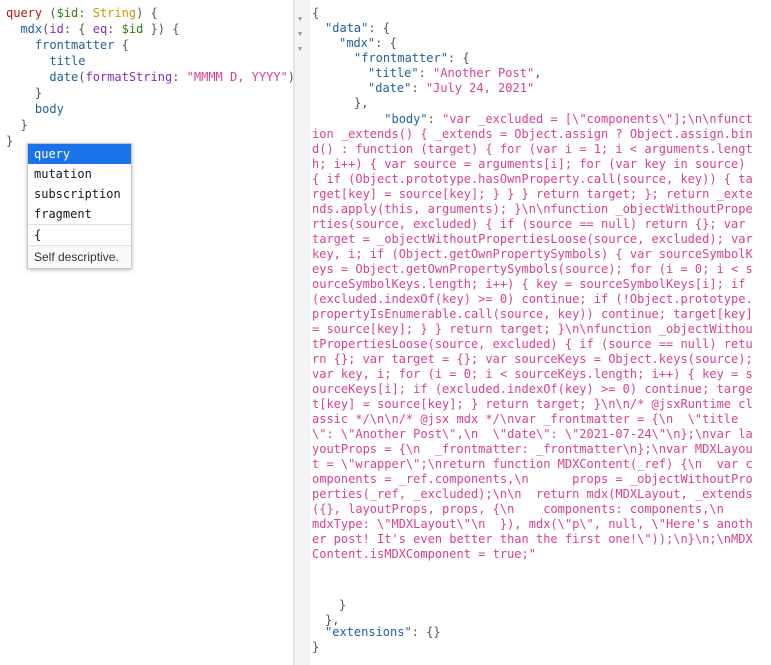  What do you see at coordinates (383, 632) in the screenshot?
I see `json-line-extensions: "extensions": {}` at bounding box center [383, 632].